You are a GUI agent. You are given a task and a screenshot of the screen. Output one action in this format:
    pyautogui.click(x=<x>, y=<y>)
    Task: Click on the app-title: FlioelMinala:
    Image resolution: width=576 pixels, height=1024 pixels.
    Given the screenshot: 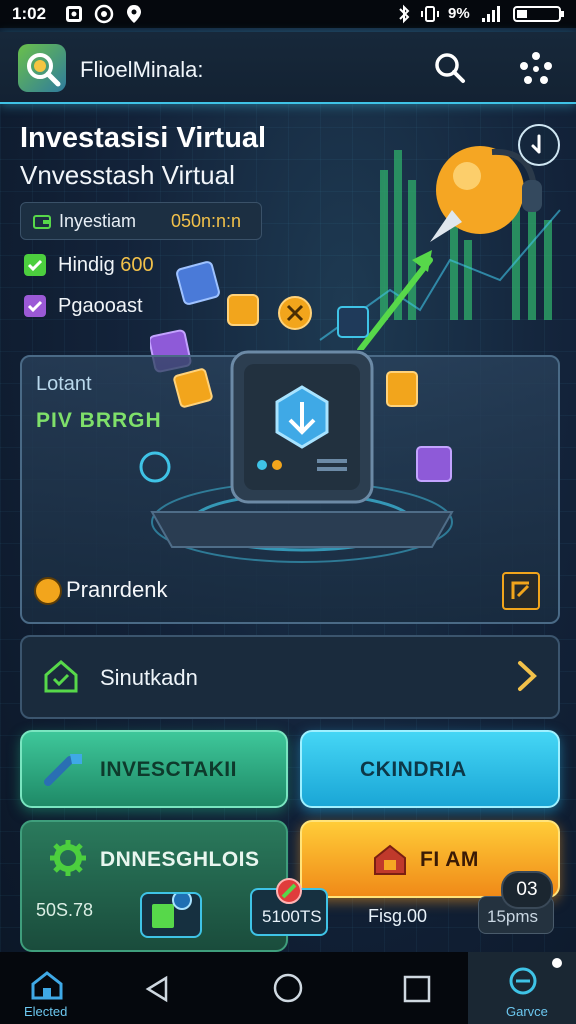 What is the action you would take?
    pyautogui.click(x=142, y=69)
    